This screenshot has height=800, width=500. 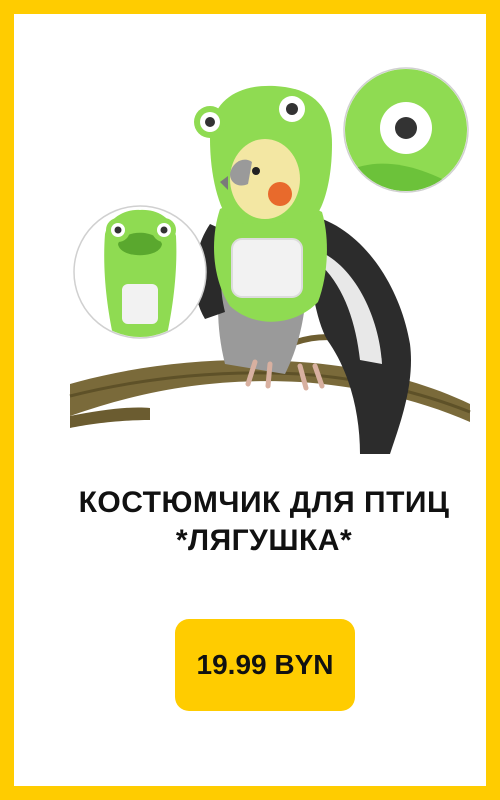 I want to click on product-title-line2: *ЛЯГУШКА*, so click(x=264, y=540).